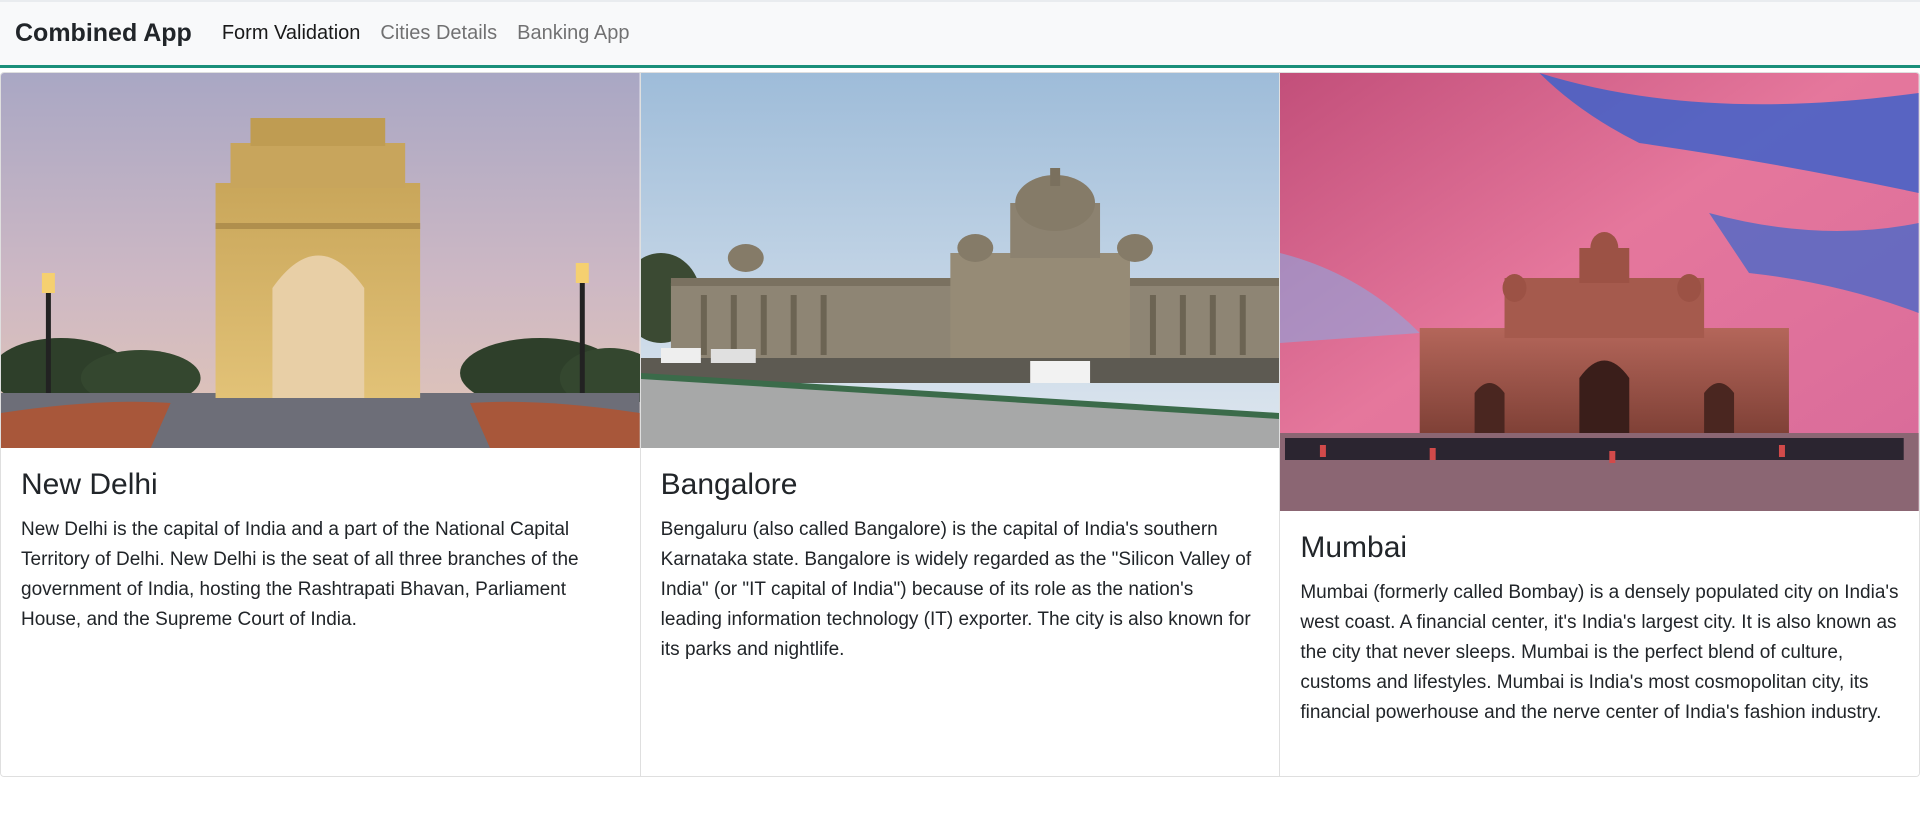 Image resolution: width=1920 pixels, height=816 pixels. What do you see at coordinates (291, 33) in the screenshot?
I see `nav-link-form-validation: Form Validation` at bounding box center [291, 33].